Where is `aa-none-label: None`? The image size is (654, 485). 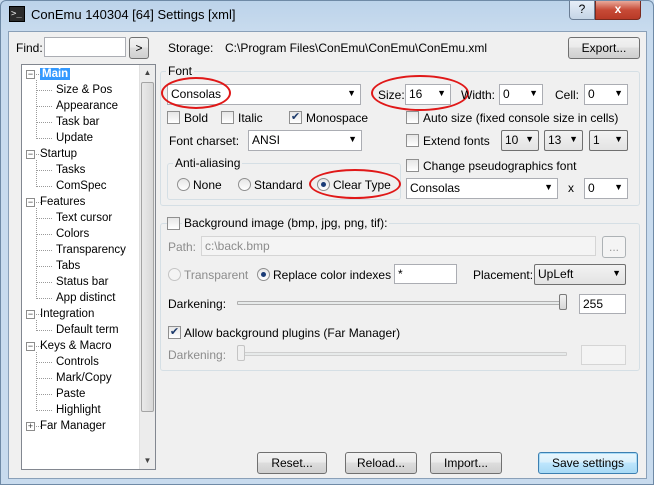
aa-none-label: None is located at coordinates (207, 185).